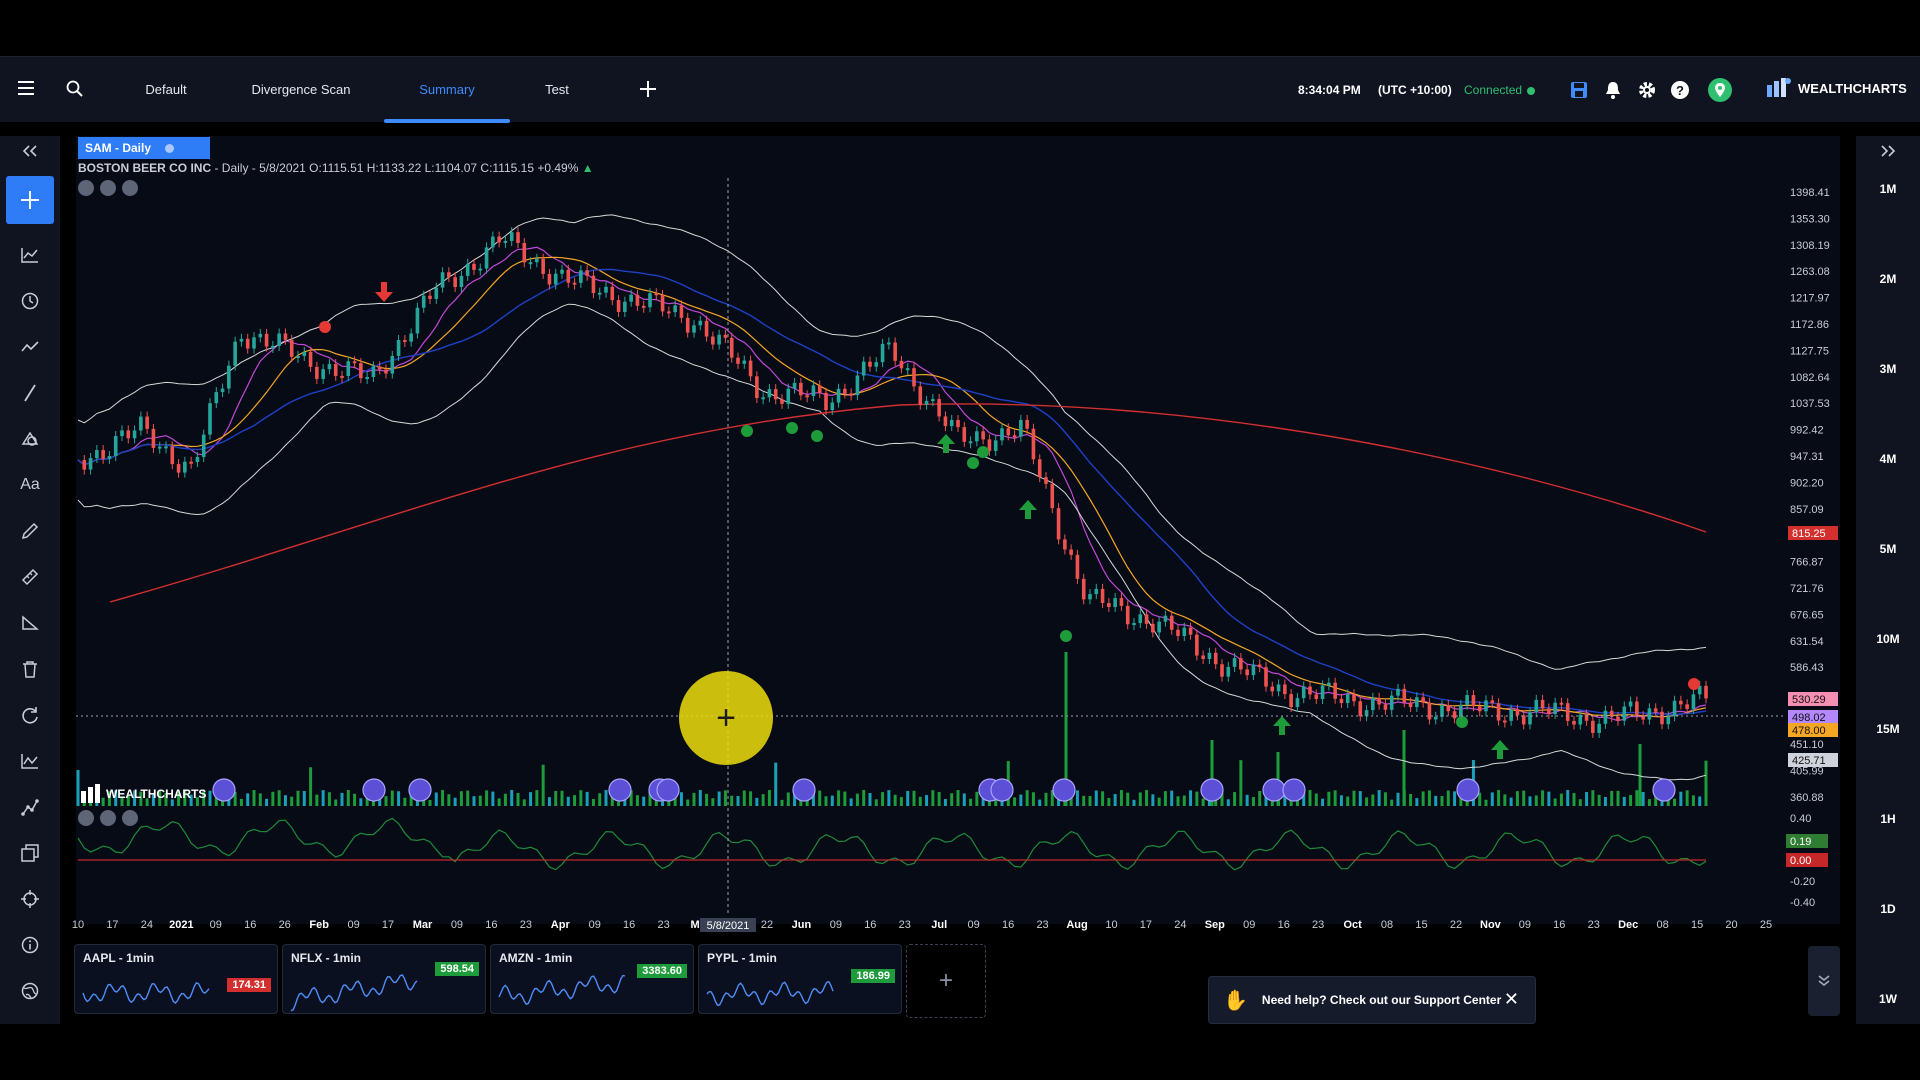 The image size is (1920, 1080). Describe the element at coordinates (800, 979) in the screenshot. I see `mini-chart-pypl: PYPL - 1min 186.99` at that location.